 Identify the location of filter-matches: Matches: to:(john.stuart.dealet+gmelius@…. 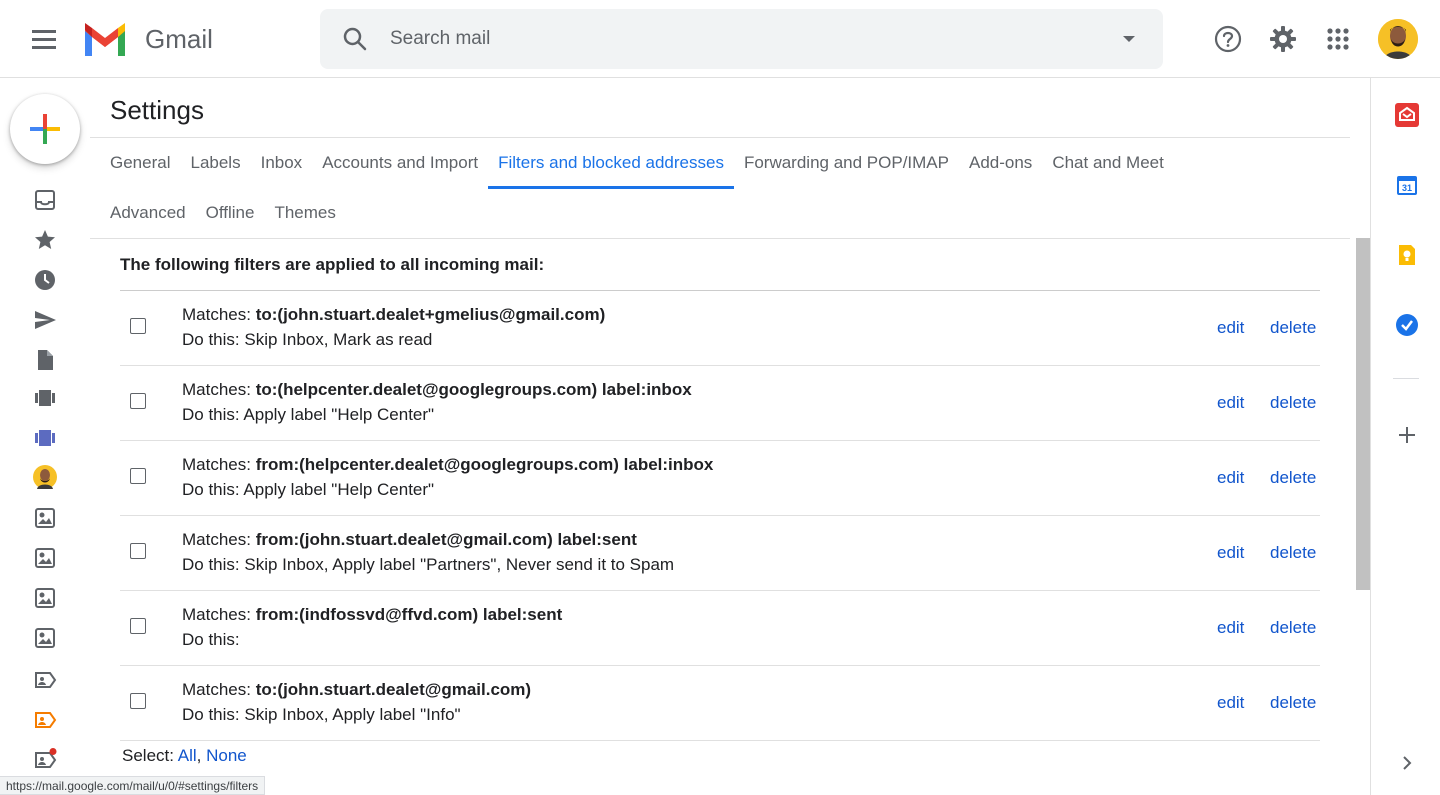
(393, 315).